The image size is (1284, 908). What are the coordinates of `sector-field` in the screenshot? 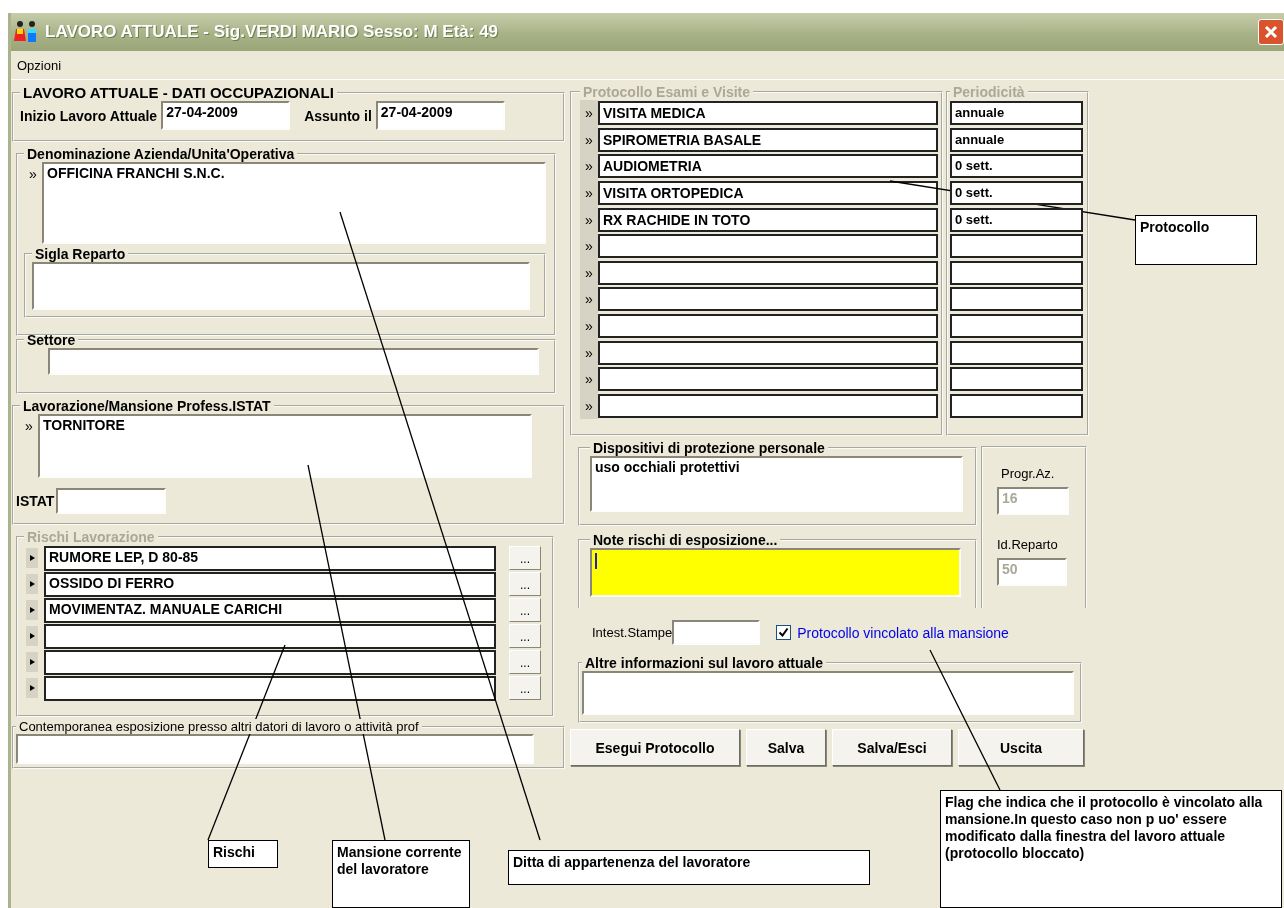 It's located at (293, 361).